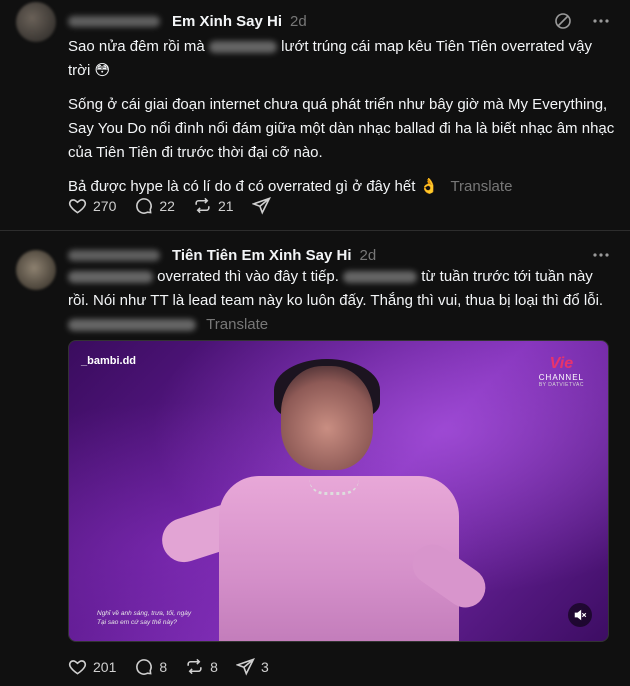 The width and height of the screenshot is (630, 686). I want to click on repost-count: 8, so click(214, 666).